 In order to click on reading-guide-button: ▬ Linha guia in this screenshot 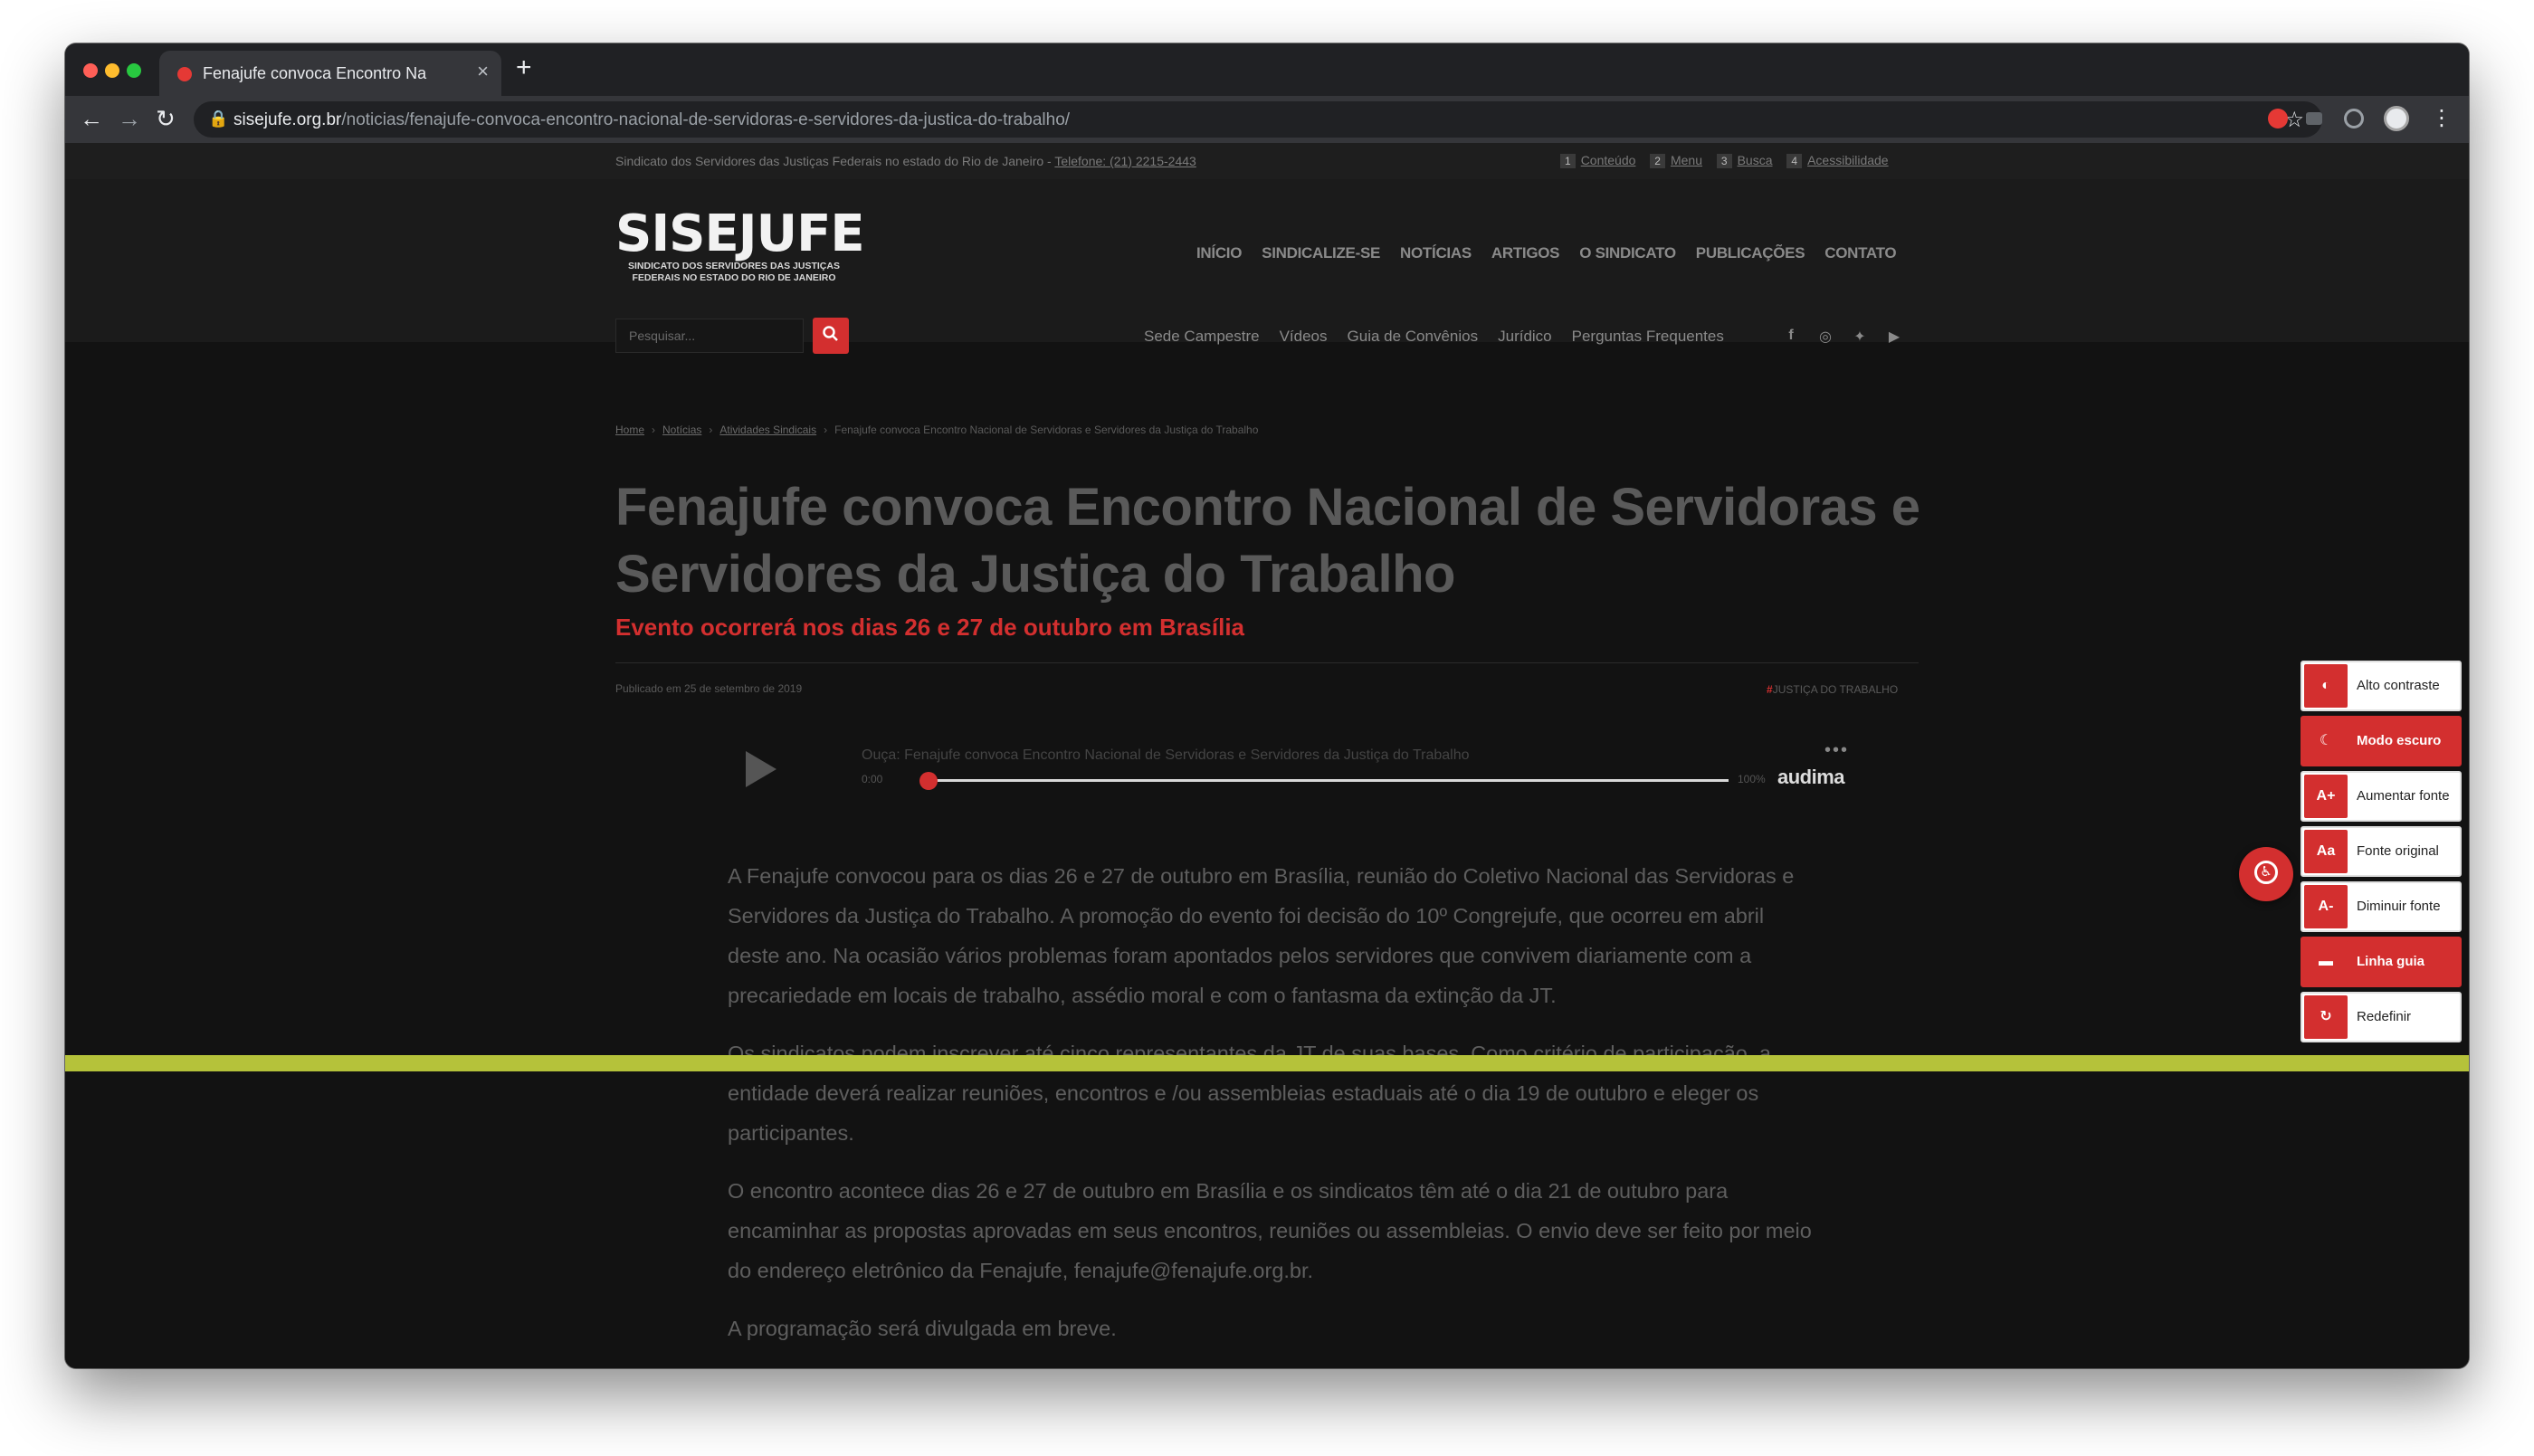, I will do `click(2382, 962)`.